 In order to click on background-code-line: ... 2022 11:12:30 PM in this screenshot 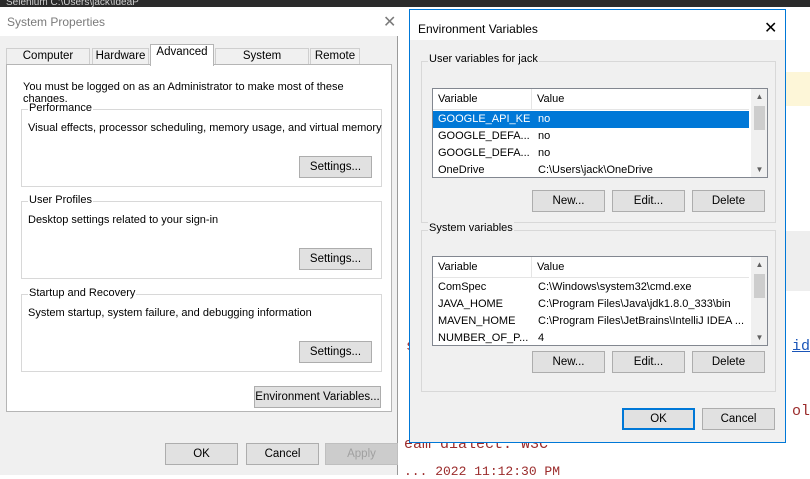, I will do `click(482, 471)`.